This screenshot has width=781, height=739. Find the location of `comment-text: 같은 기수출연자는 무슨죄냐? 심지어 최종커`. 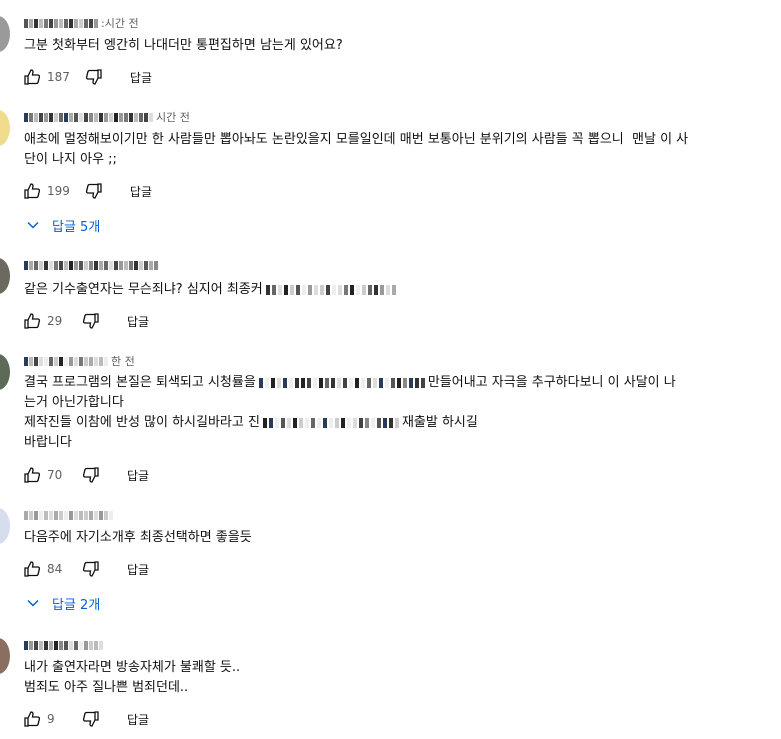

comment-text: 같은 기수출연자는 무슨죄냐? 심지어 최종커 is located at coordinates (401, 290).